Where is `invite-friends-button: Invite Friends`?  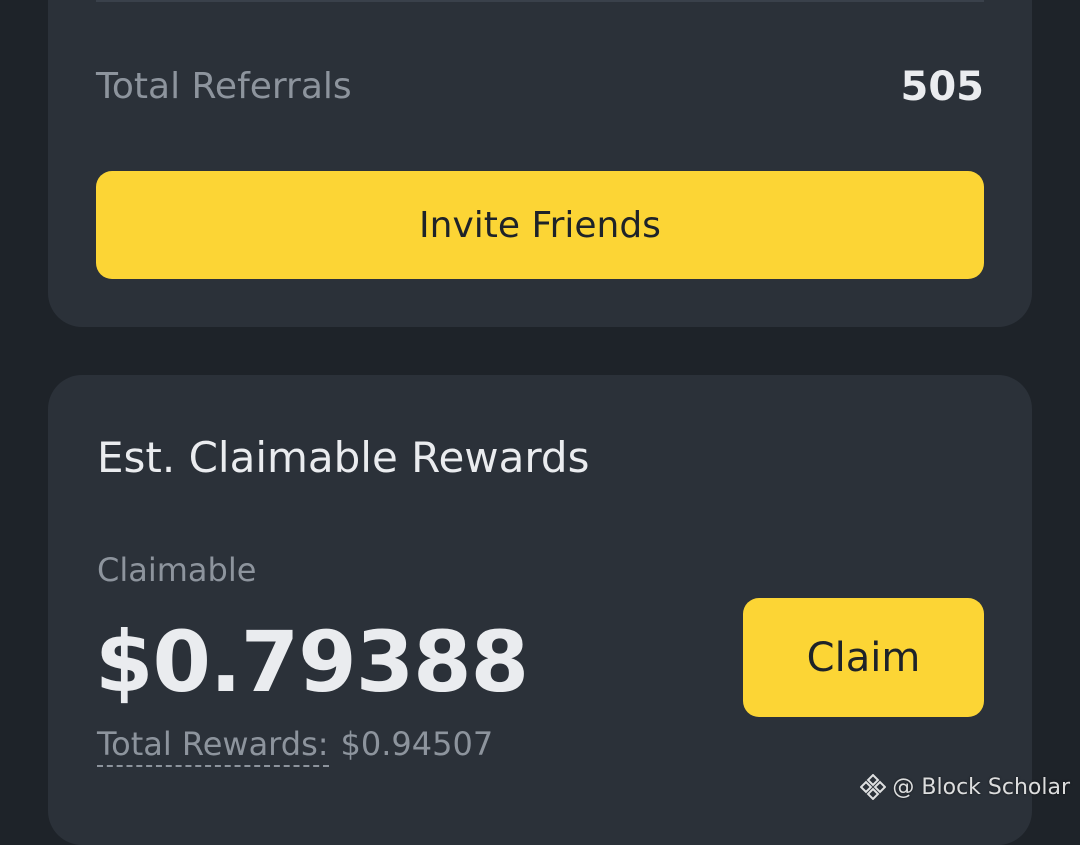
invite-friends-button: Invite Friends is located at coordinates (540, 225).